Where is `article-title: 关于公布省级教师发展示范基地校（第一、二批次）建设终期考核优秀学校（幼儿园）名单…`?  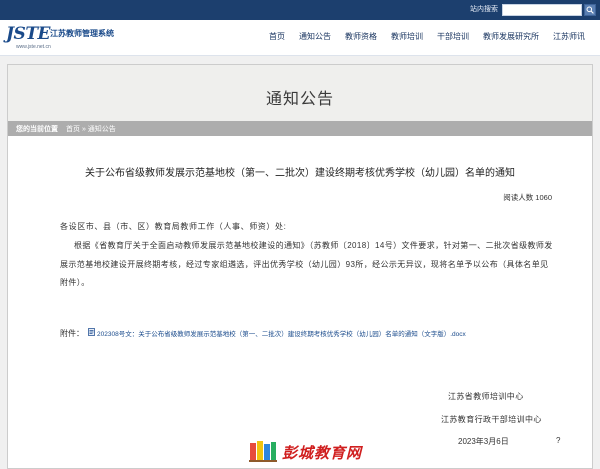
article-title: 关于公布省级教师发展示范基地校（第一、二批次）建设终期考核优秀学校（幼儿园）名单… is located at coordinates (300, 173).